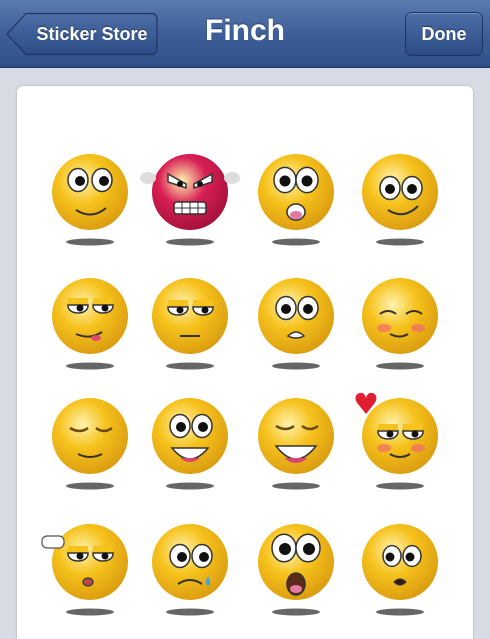  I want to click on sticker-in-love, so click(400, 439).